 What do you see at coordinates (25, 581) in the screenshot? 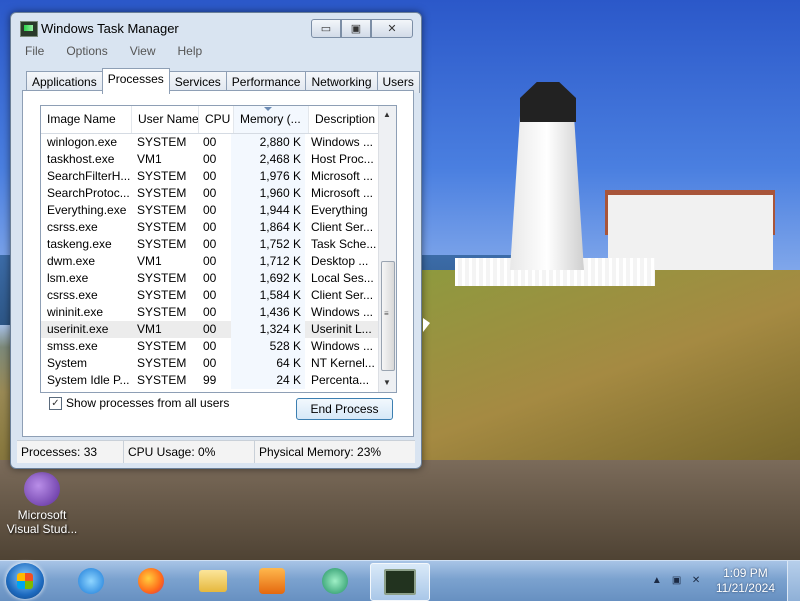
I see `start-button` at bounding box center [25, 581].